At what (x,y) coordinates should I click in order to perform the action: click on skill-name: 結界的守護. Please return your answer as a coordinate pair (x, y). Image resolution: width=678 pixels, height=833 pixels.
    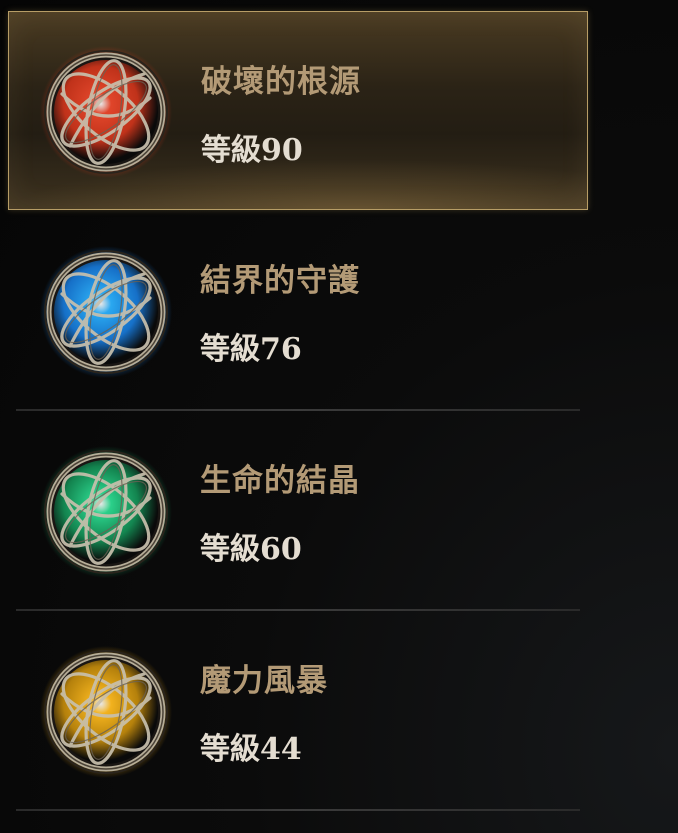
    Looking at the image, I should click on (280, 281).